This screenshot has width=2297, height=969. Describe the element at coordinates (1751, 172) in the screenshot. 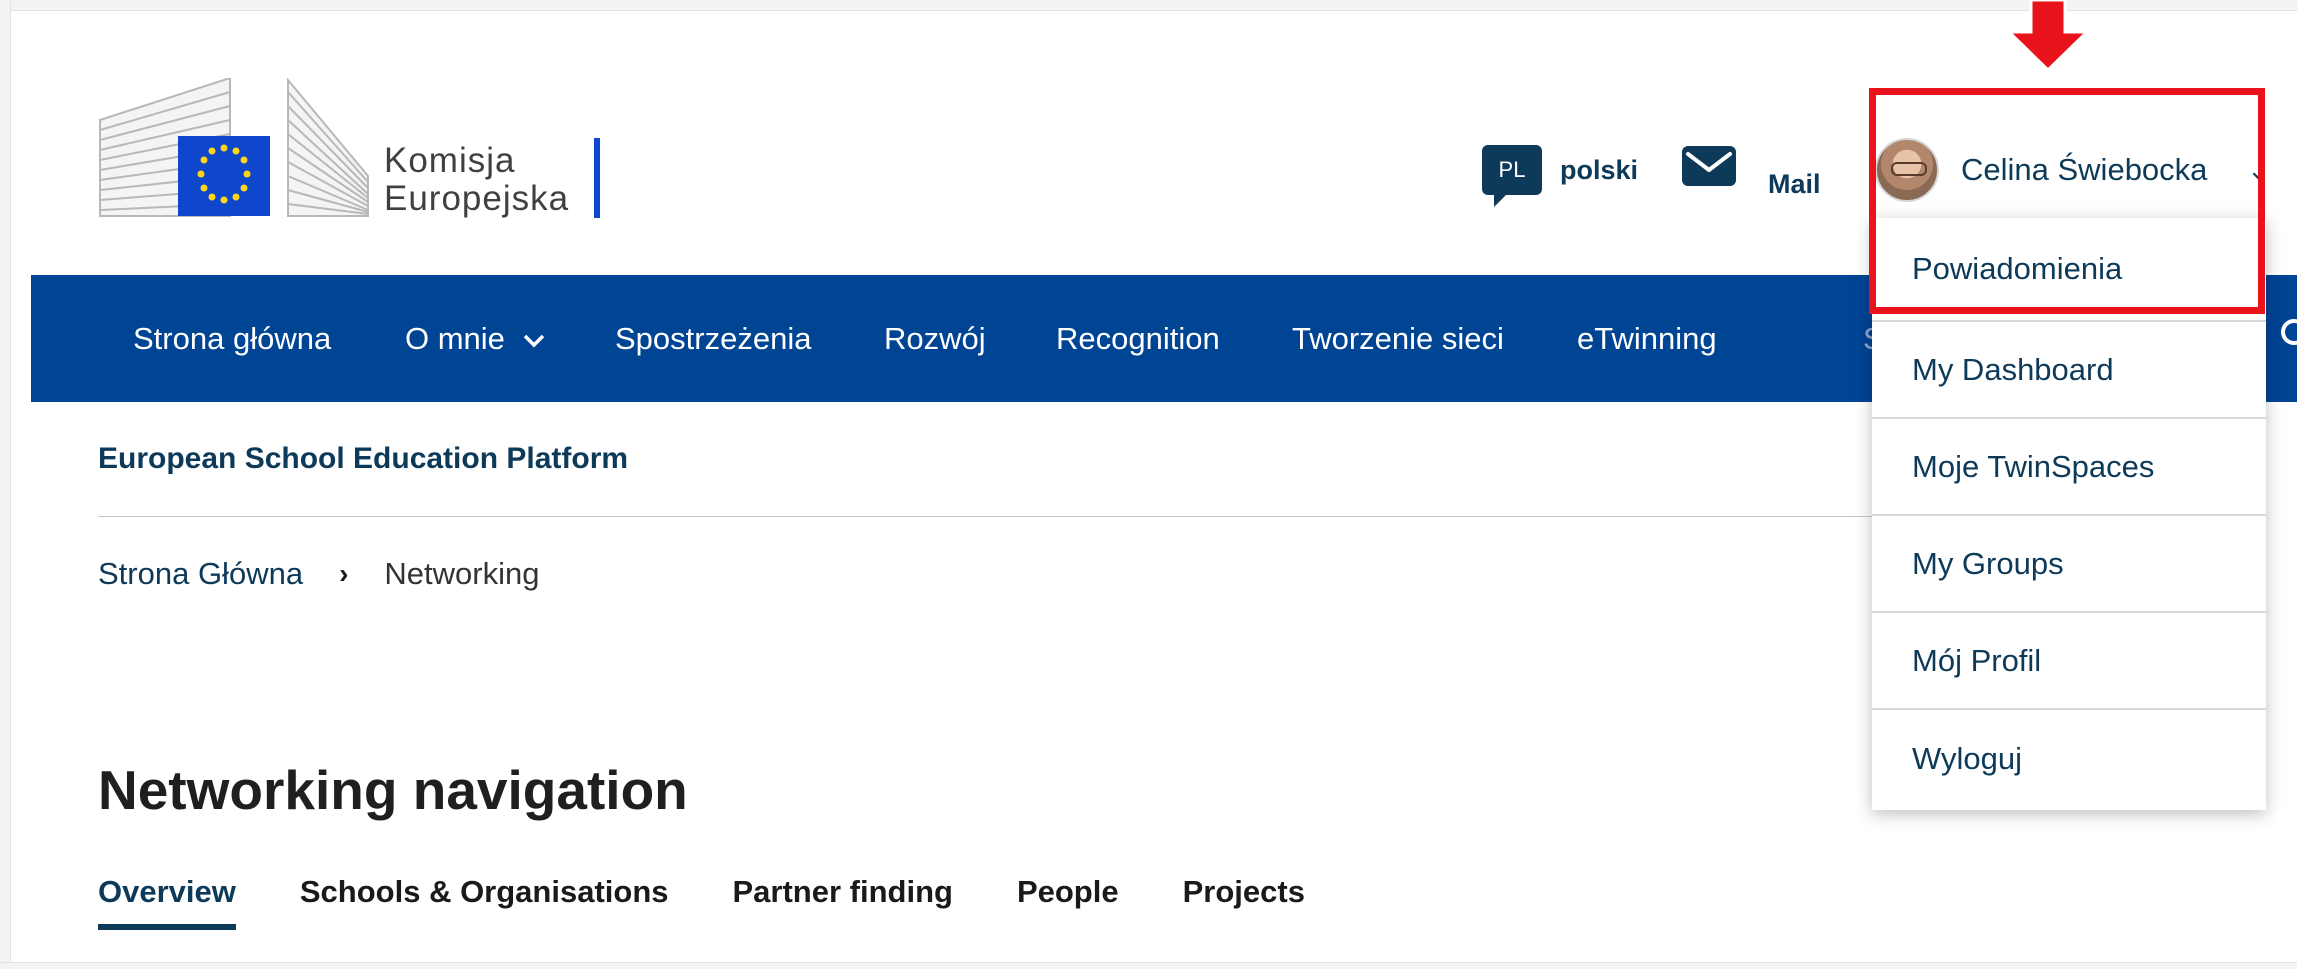

I see `mail-link: Mail` at that location.